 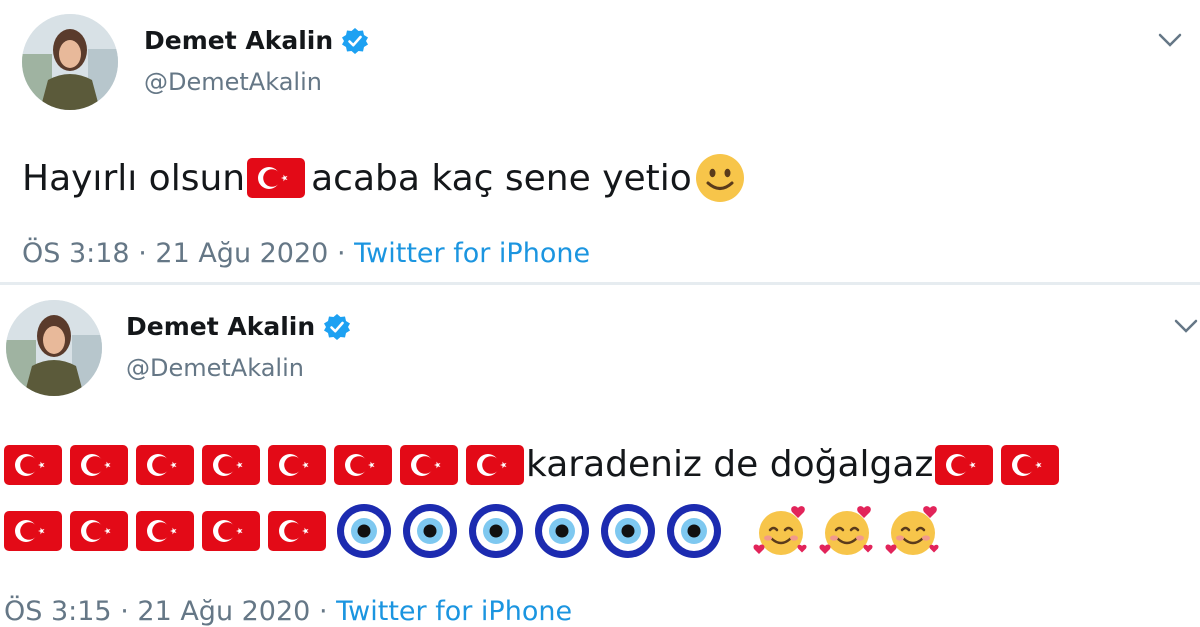 I want to click on tweet-text-part: Hayırlı olsun, so click(x=134, y=178).